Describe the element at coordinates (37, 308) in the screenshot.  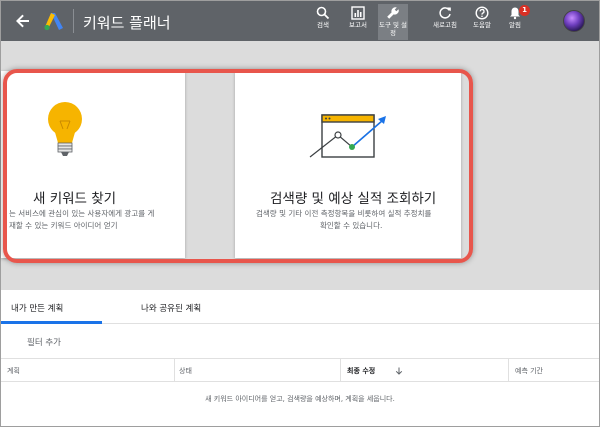
I see `tab-my-plans: 내가 만든 계획` at that location.